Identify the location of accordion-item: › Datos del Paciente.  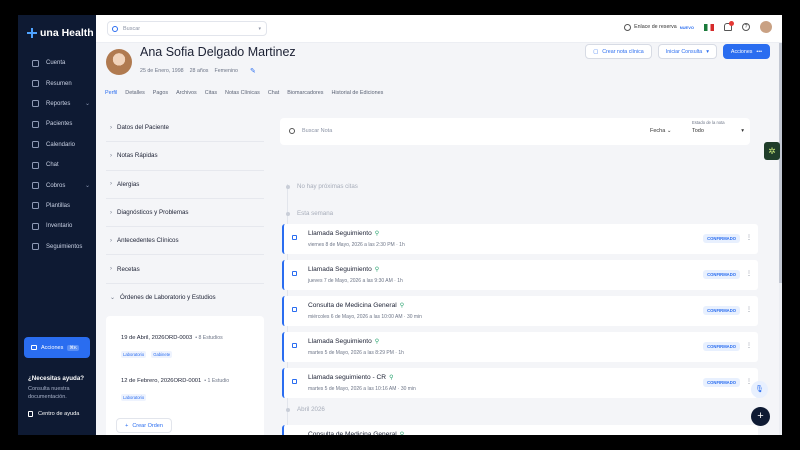
(185, 128).